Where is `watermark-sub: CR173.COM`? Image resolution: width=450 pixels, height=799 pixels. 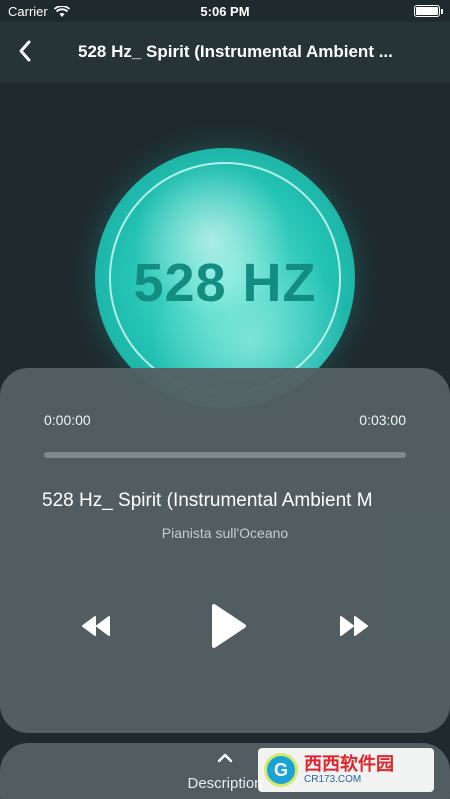 watermark-sub: CR173.COM is located at coordinates (333, 779).